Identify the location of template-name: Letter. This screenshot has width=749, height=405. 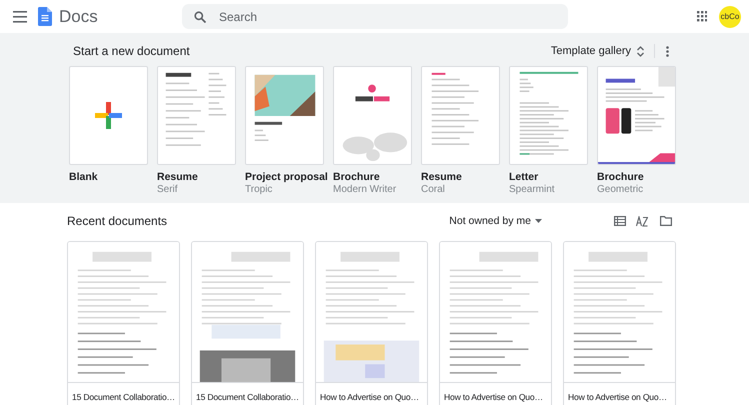
(523, 177).